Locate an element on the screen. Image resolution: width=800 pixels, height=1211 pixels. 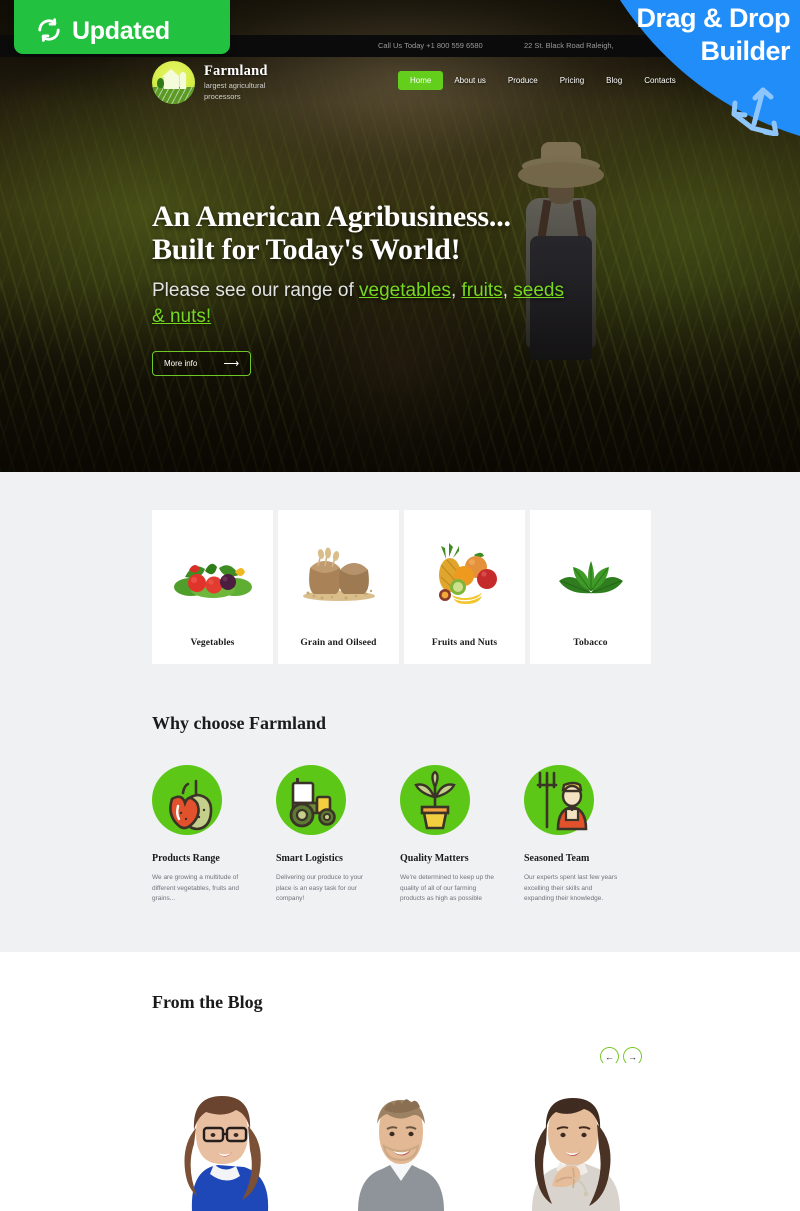
feature-title: Quality Matters is located at coordinates (434, 858).